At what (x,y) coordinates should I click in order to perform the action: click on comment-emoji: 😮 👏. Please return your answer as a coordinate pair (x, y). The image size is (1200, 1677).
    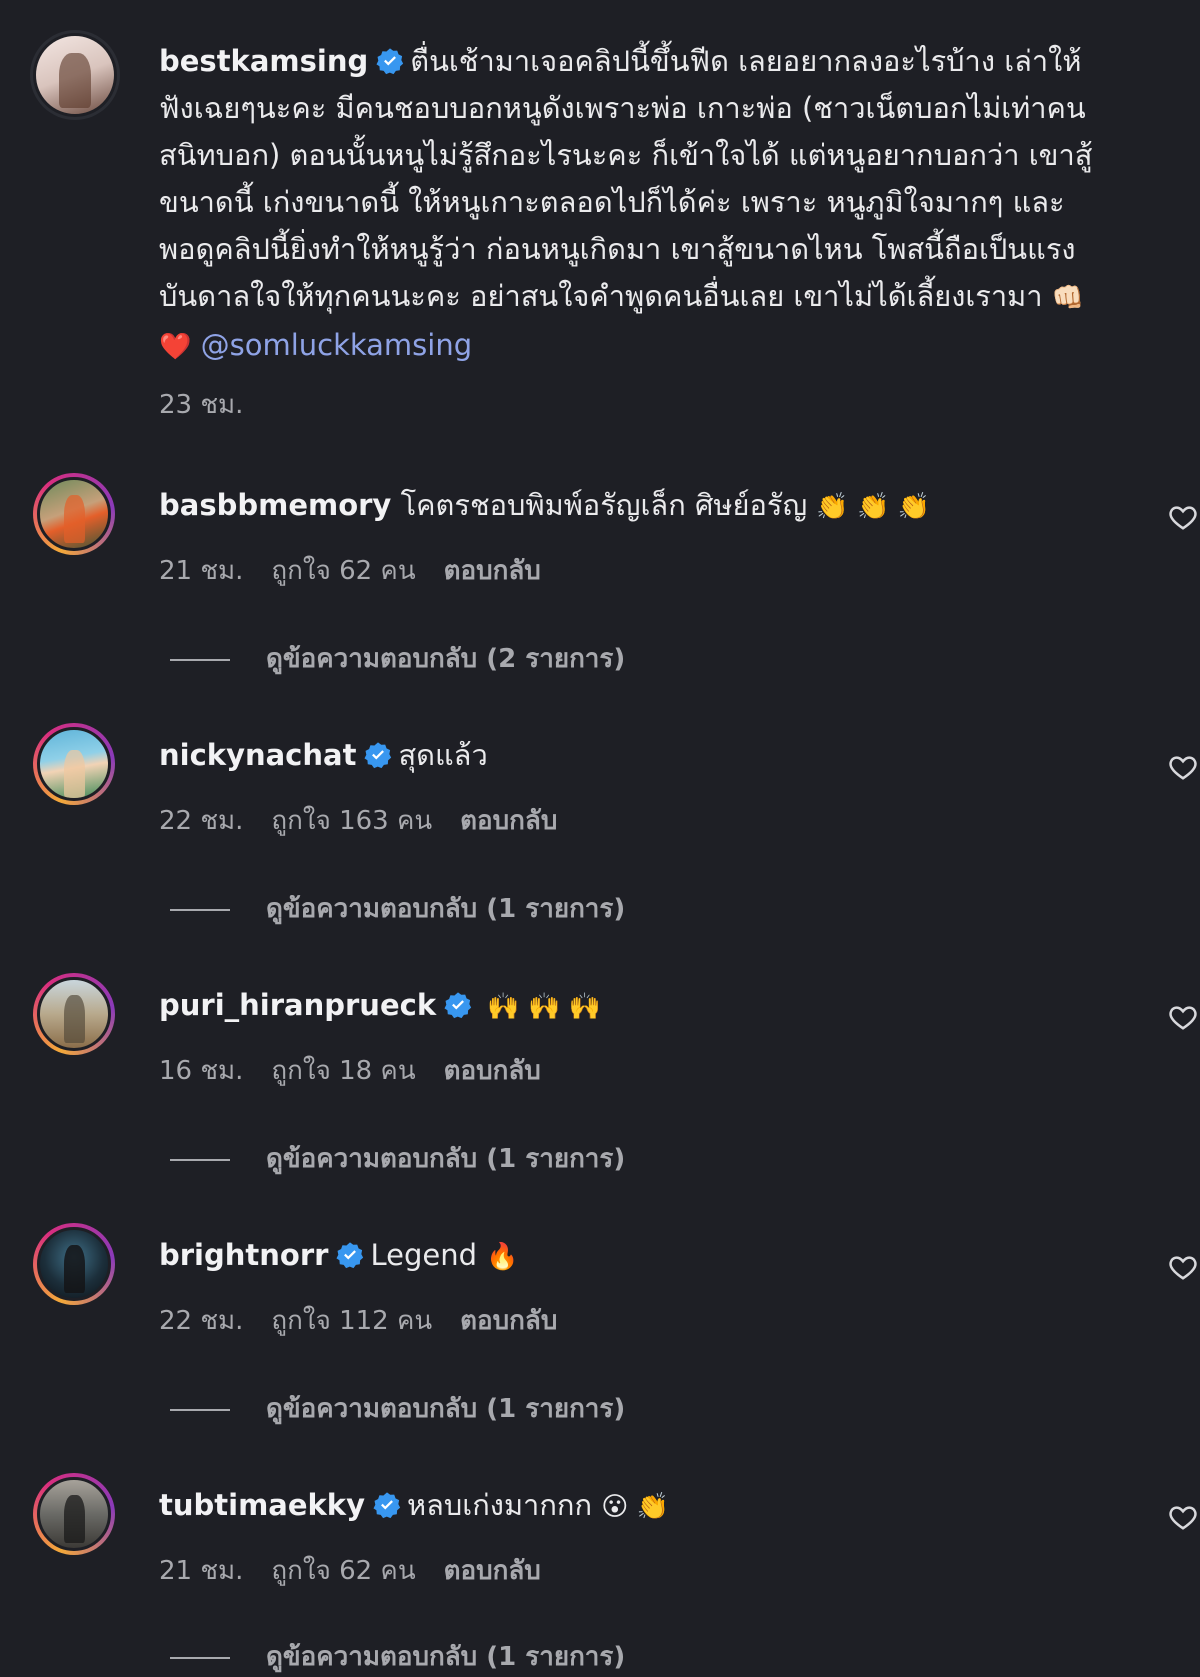
    Looking at the image, I should click on (635, 1507).